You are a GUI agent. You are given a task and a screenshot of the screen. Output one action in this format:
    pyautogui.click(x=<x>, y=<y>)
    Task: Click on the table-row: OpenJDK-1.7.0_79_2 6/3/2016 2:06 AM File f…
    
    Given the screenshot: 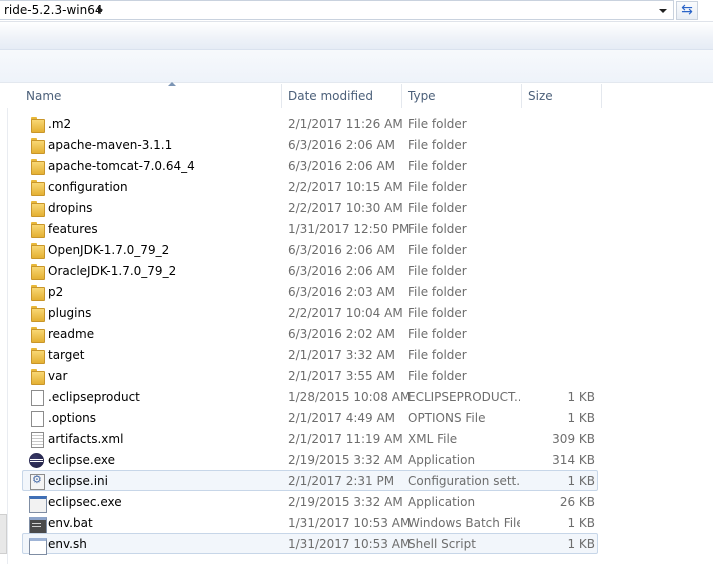 What is the action you would take?
    pyautogui.click(x=310, y=249)
    